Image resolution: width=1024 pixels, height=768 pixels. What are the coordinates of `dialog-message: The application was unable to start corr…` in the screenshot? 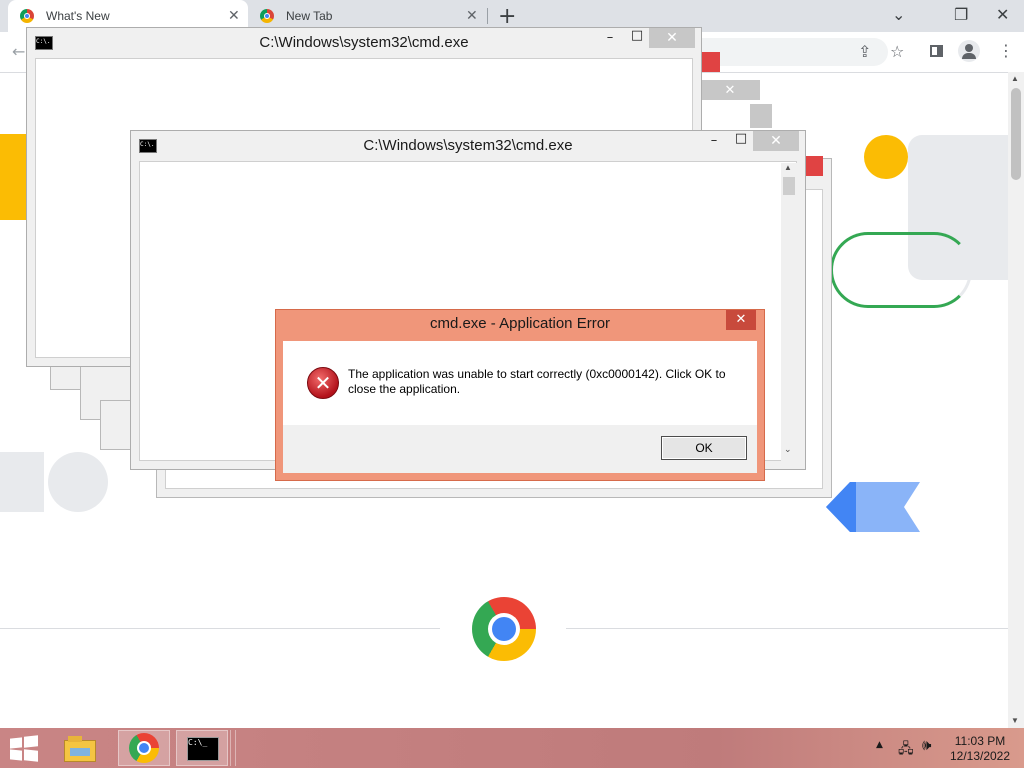 It's located at (537, 381).